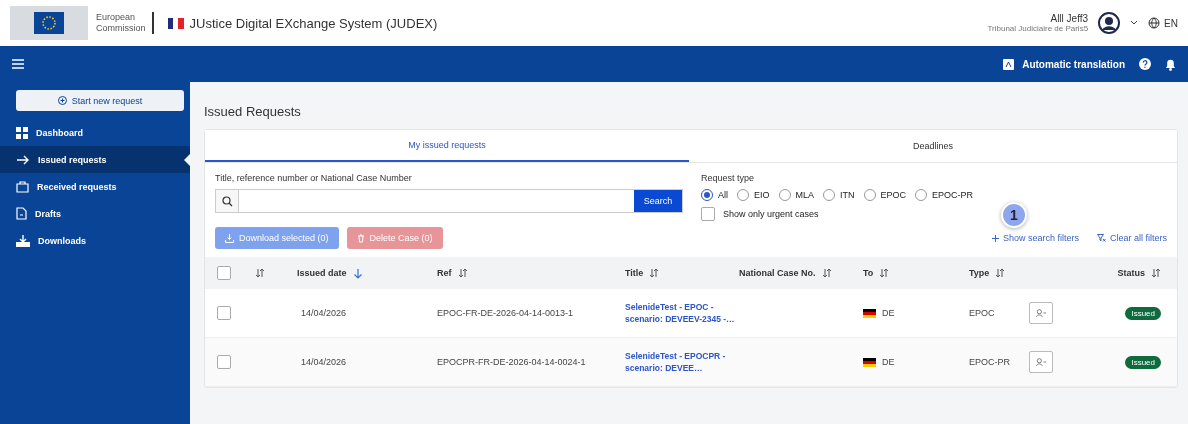 The image size is (1188, 424). Describe the element at coordinates (1170, 64) in the screenshot. I see `bell-icon` at that location.